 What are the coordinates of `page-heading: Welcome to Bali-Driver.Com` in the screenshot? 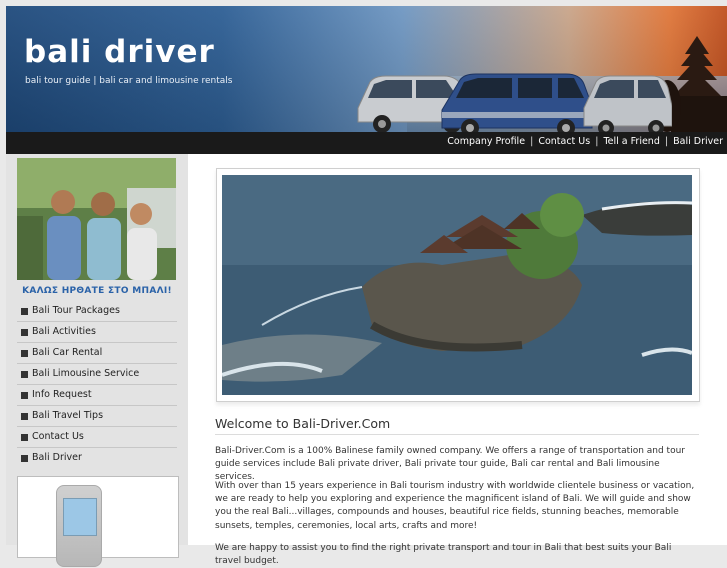 It's located at (303, 423).